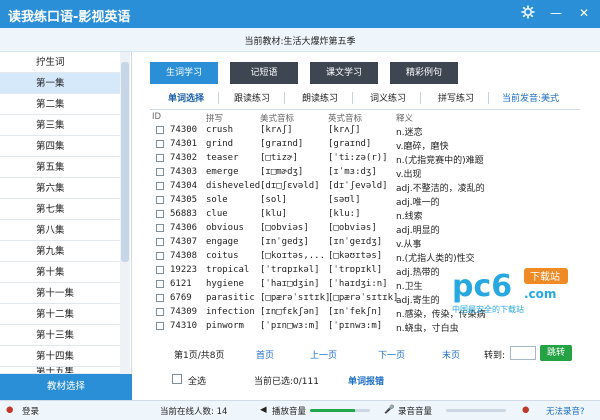  I want to click on minimize-button: —, so click(556, 13).